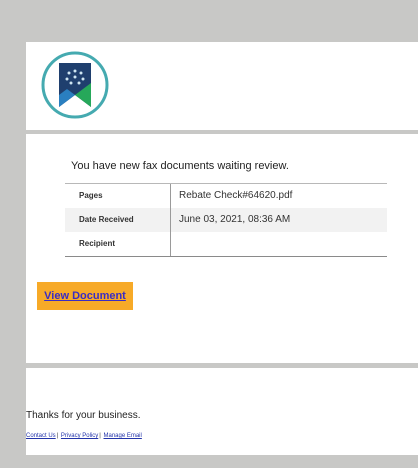 This screenshot has height=468, width=418. What do you see at coordinates (226, 244) in the screenshot?
I see `table-row: Recipient` at bounding box center [226, 244].